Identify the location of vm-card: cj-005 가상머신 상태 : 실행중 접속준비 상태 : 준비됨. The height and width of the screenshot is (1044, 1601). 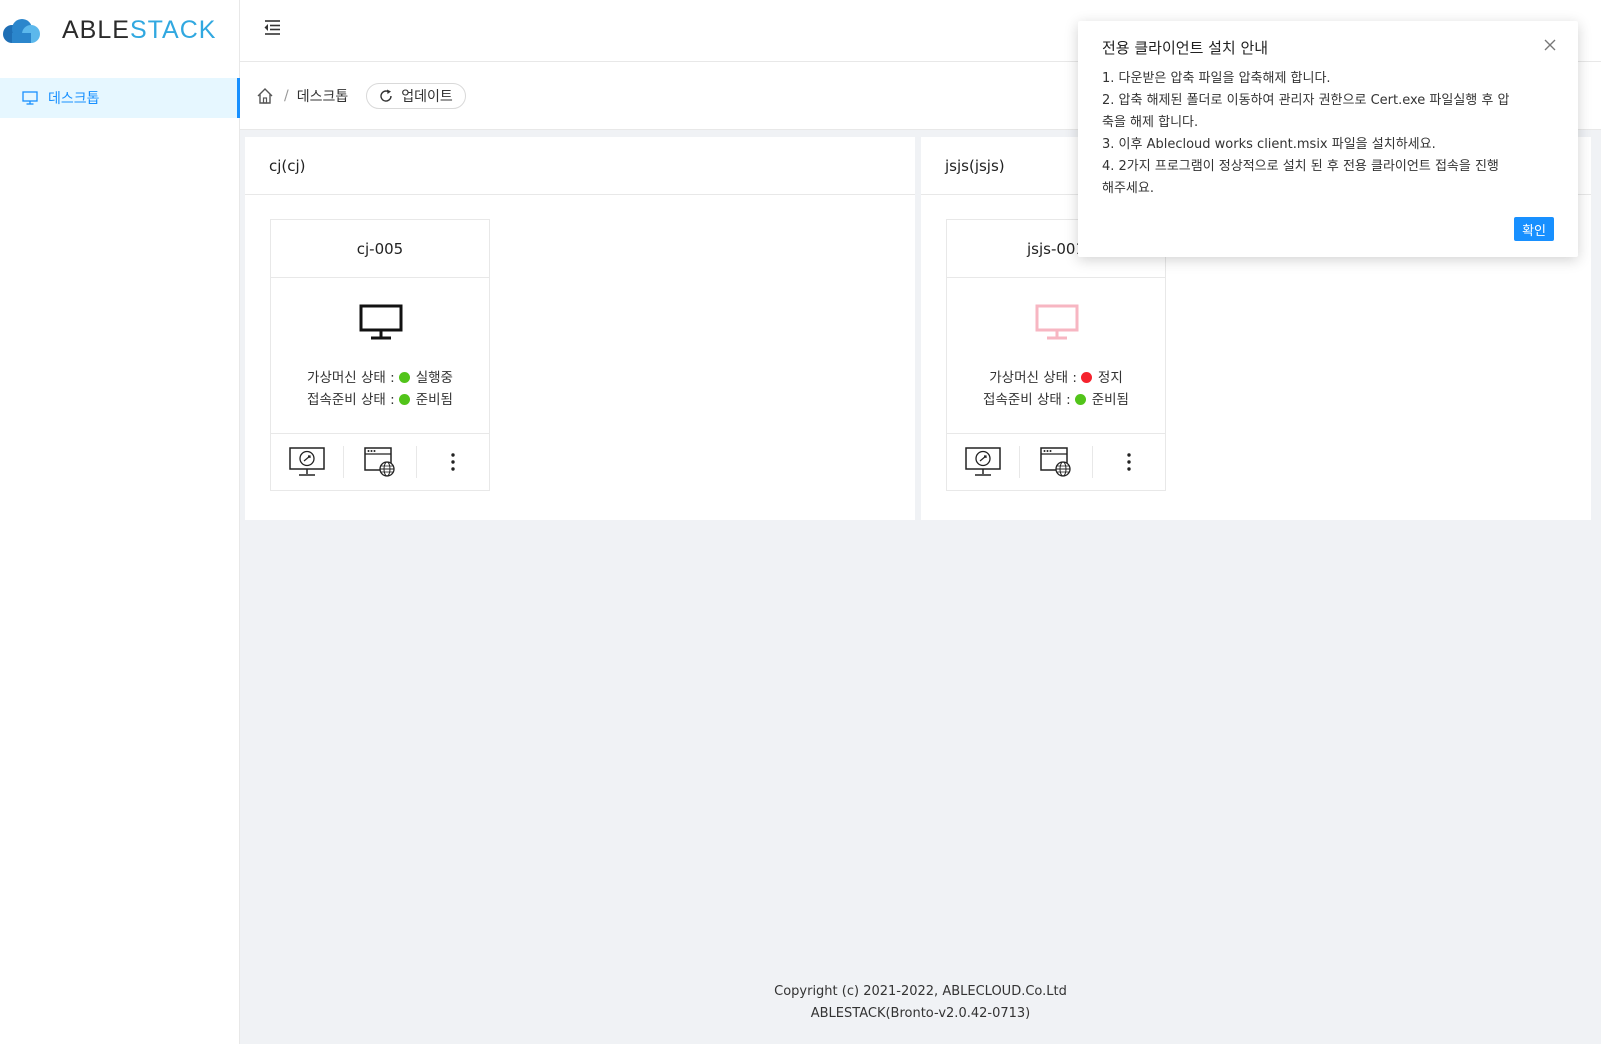
(380, 355).